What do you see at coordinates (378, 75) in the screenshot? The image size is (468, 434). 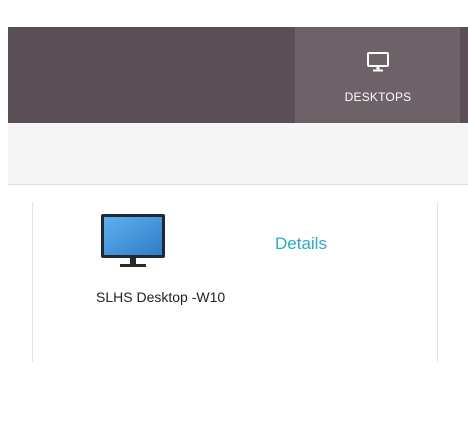 I see `tab-desktops: DESKTOPS` at bounding box center [378, 75].